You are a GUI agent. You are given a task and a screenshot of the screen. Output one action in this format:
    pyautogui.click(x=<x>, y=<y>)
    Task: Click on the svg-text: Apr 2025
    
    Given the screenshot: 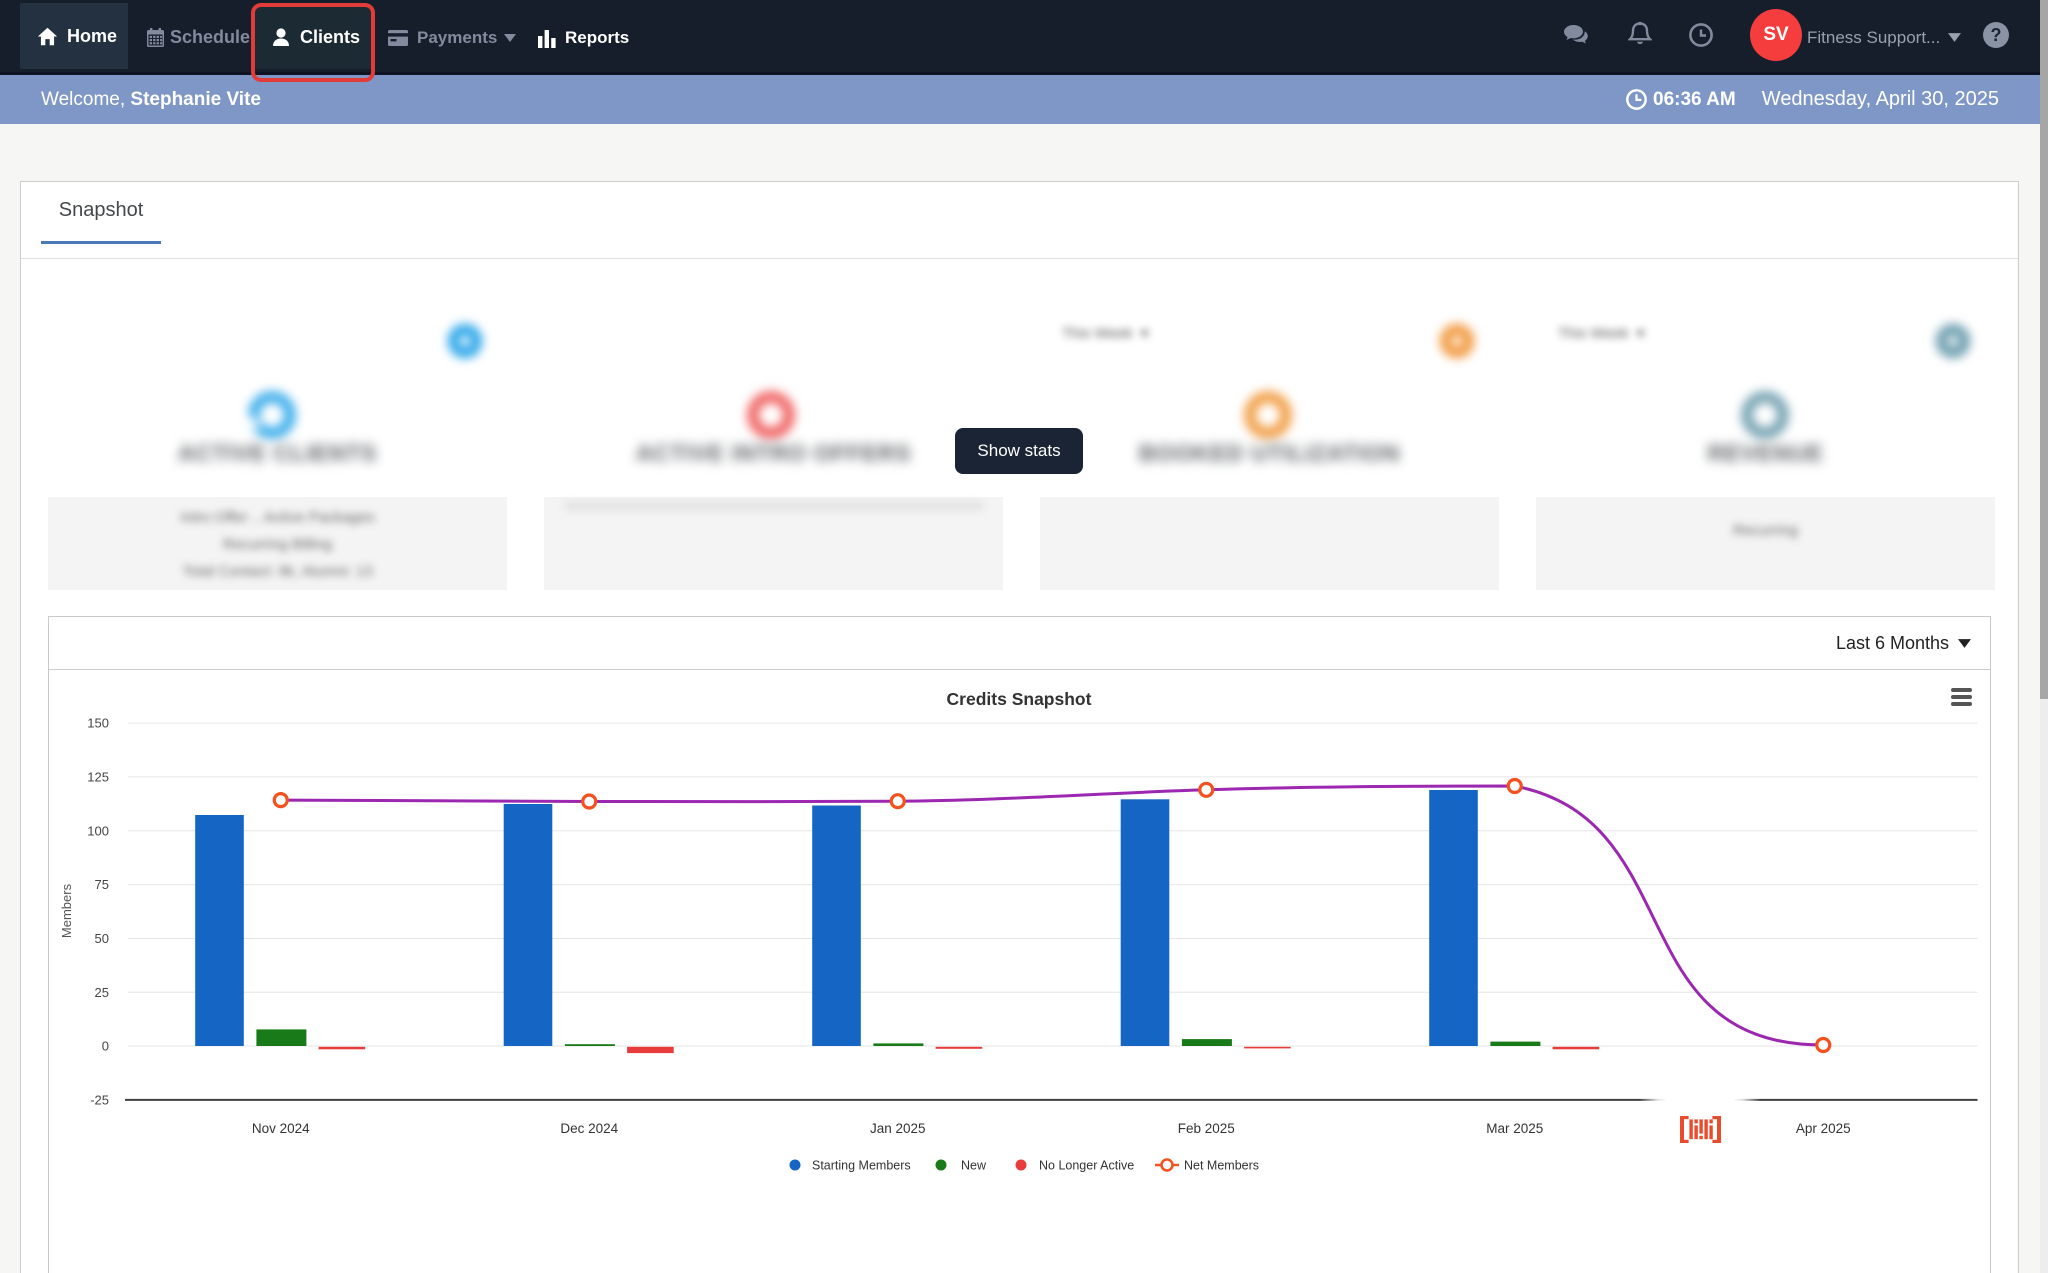 What is the action you would take?
    pyautogui.click(x=1823, y=1128)
    